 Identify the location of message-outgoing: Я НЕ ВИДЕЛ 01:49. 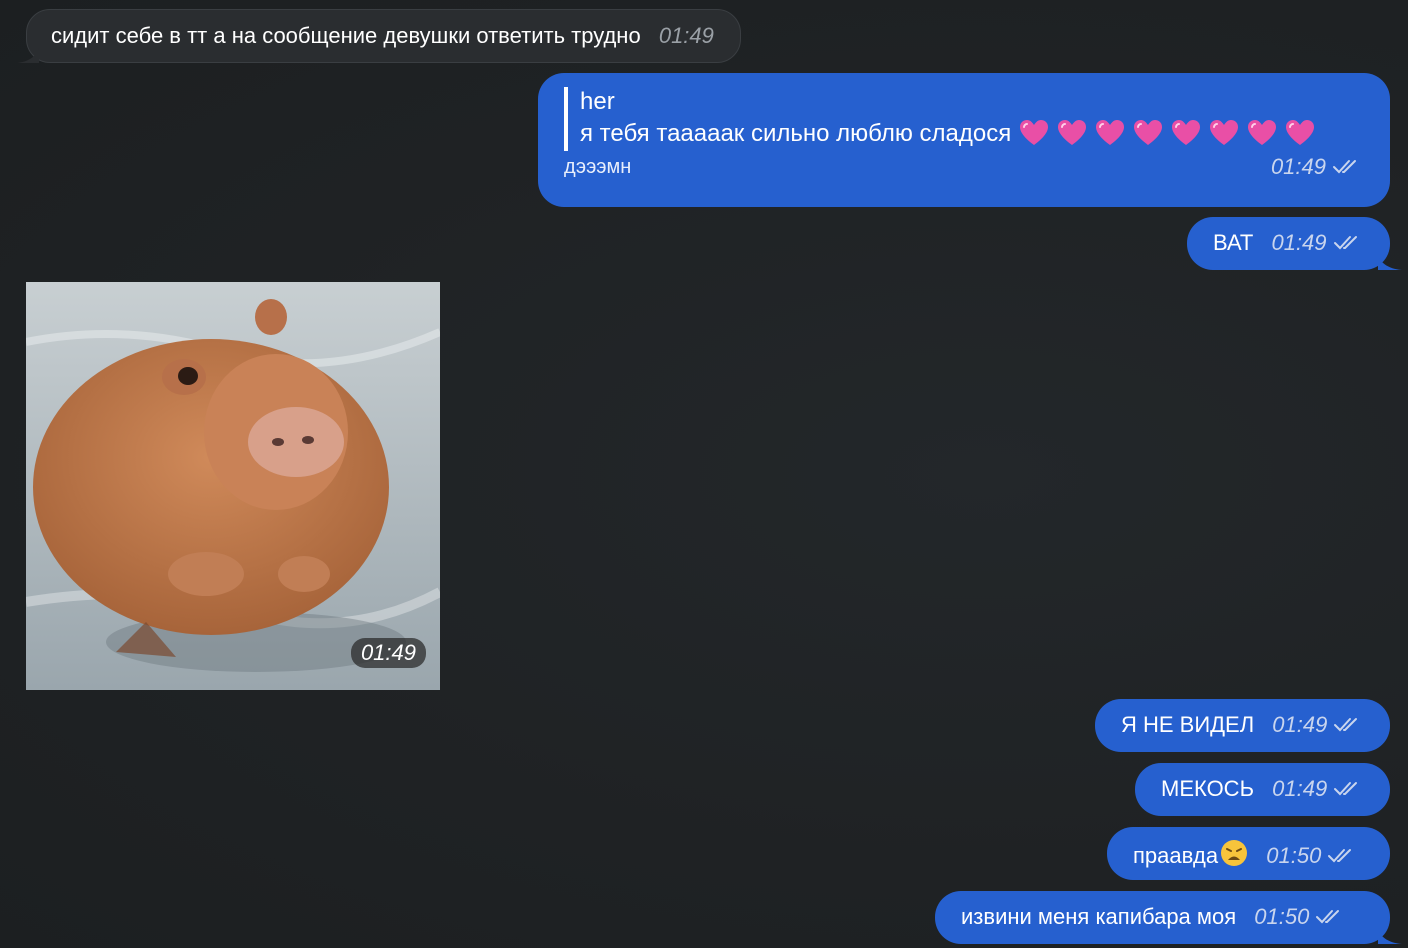
(1242, 725).